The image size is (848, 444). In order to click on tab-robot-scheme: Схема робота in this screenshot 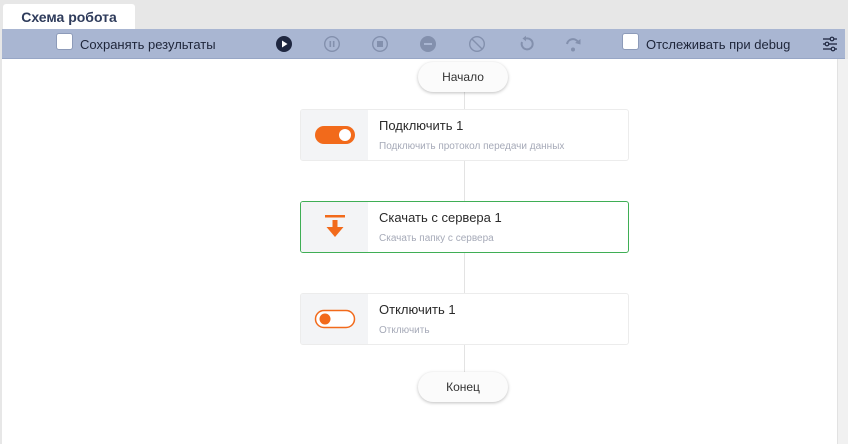, I will do `click(69, 16)`.